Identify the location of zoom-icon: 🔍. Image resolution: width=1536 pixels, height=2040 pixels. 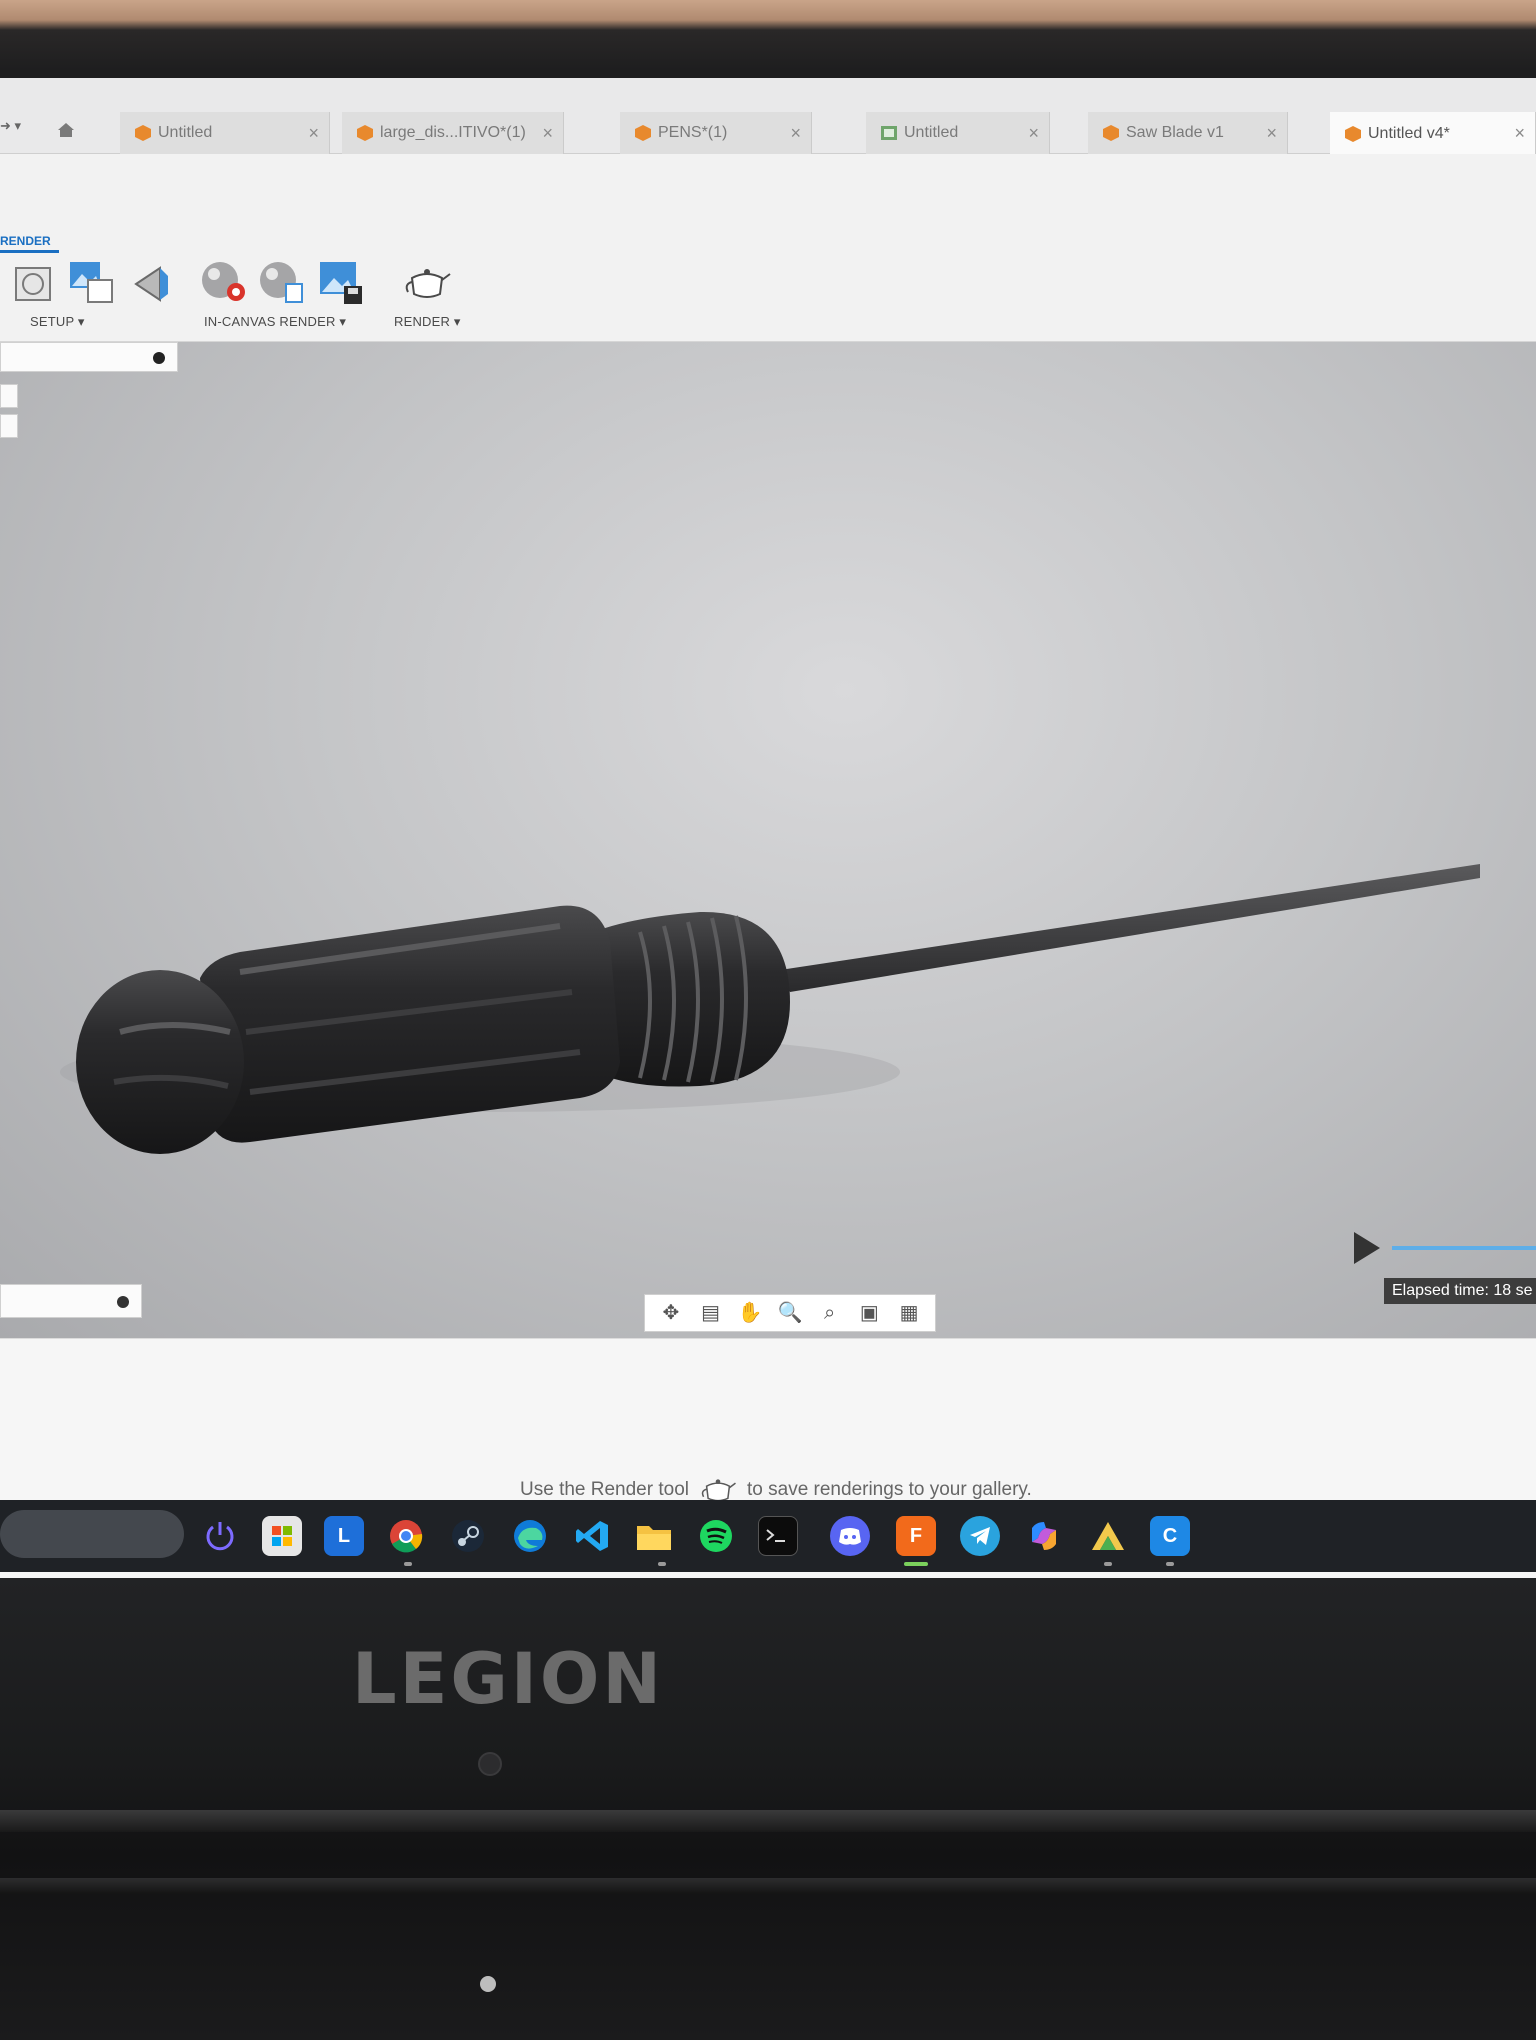
(790, 1313).